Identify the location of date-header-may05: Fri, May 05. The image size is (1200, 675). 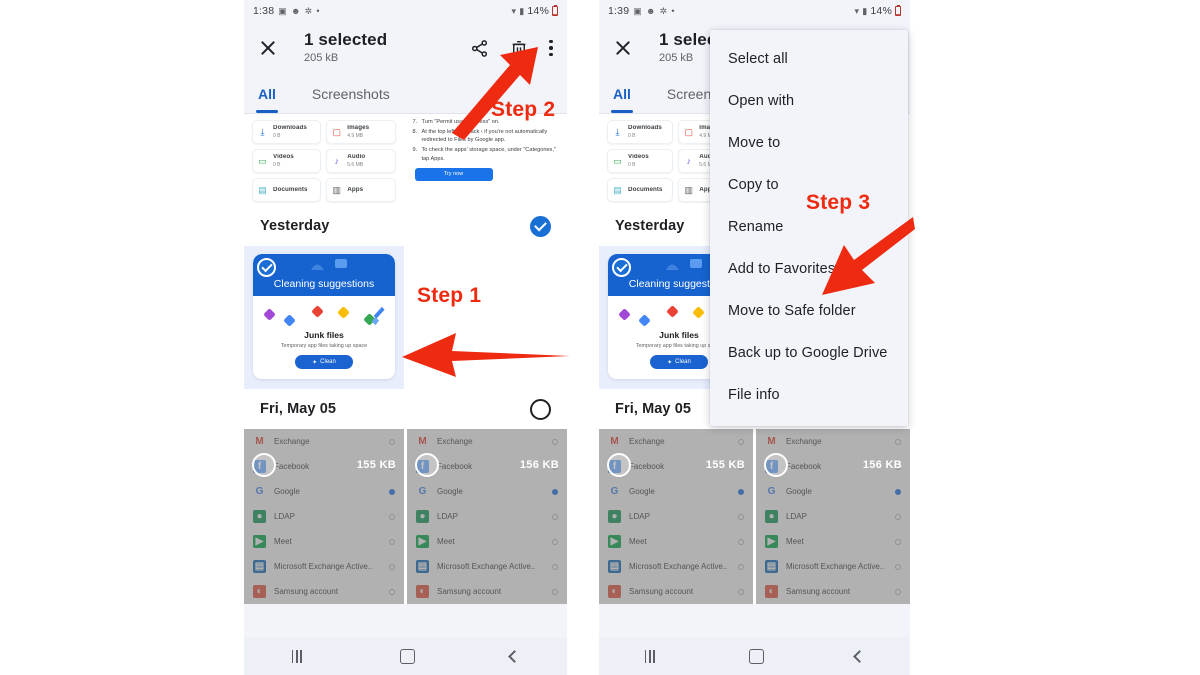
(405, 409).